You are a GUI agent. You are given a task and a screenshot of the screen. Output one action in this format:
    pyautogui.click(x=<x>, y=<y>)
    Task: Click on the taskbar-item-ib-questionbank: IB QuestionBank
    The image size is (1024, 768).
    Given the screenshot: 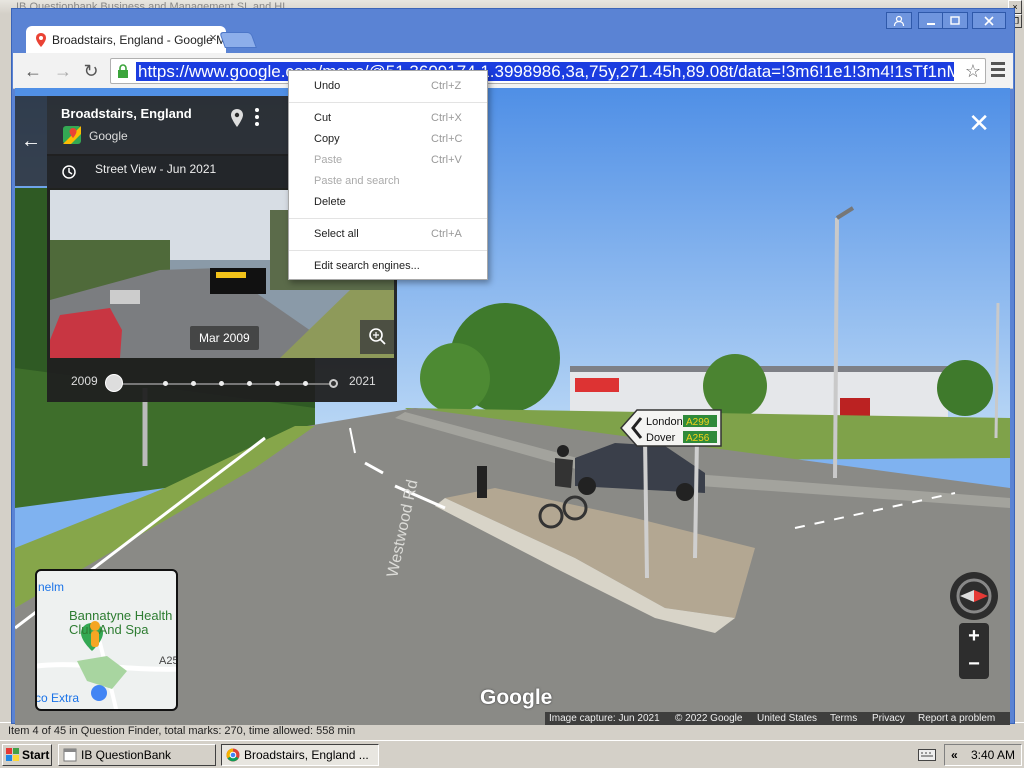 What is the action you would take?
    pyautogui.click(x=137, y=755)
    